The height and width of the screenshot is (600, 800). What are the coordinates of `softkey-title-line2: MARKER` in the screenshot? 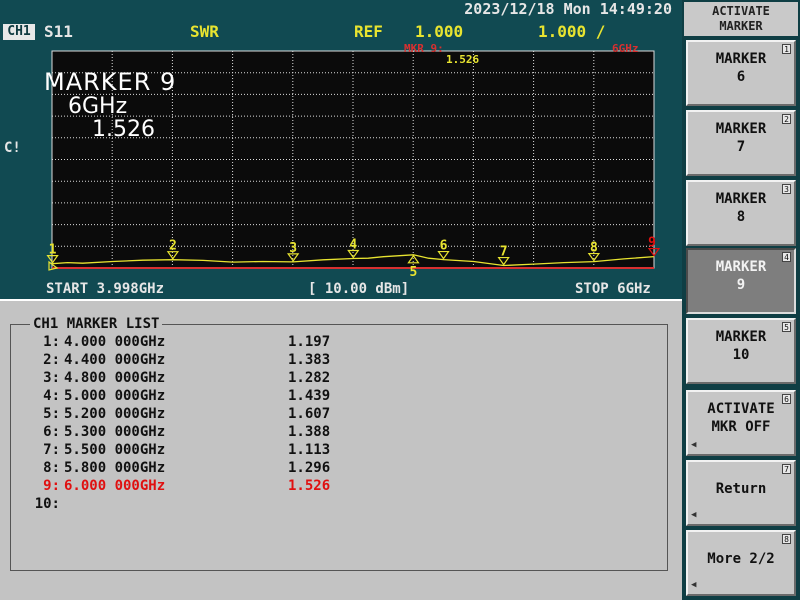 It's located at (741, 26).